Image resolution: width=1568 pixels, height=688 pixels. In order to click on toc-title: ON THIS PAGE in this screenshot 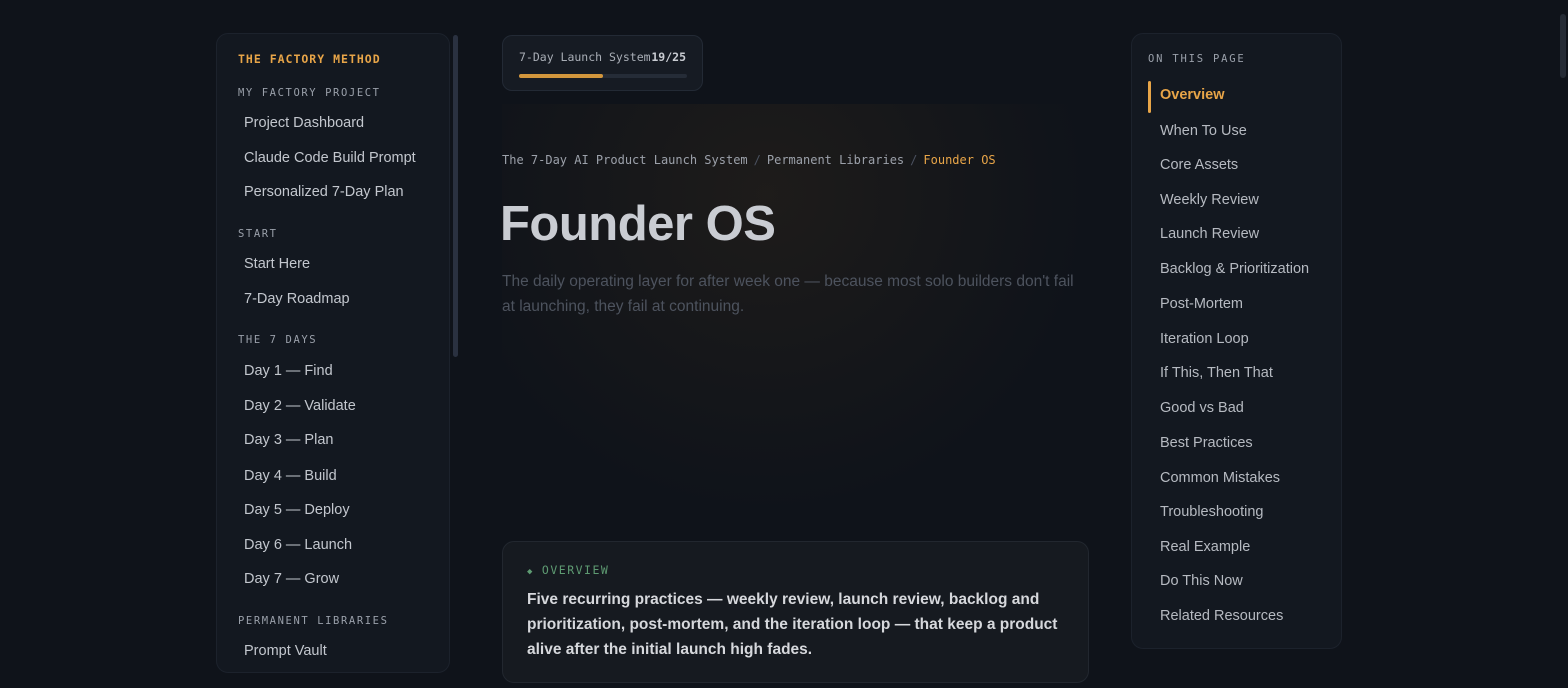, I will do `click(1197, 59)`.